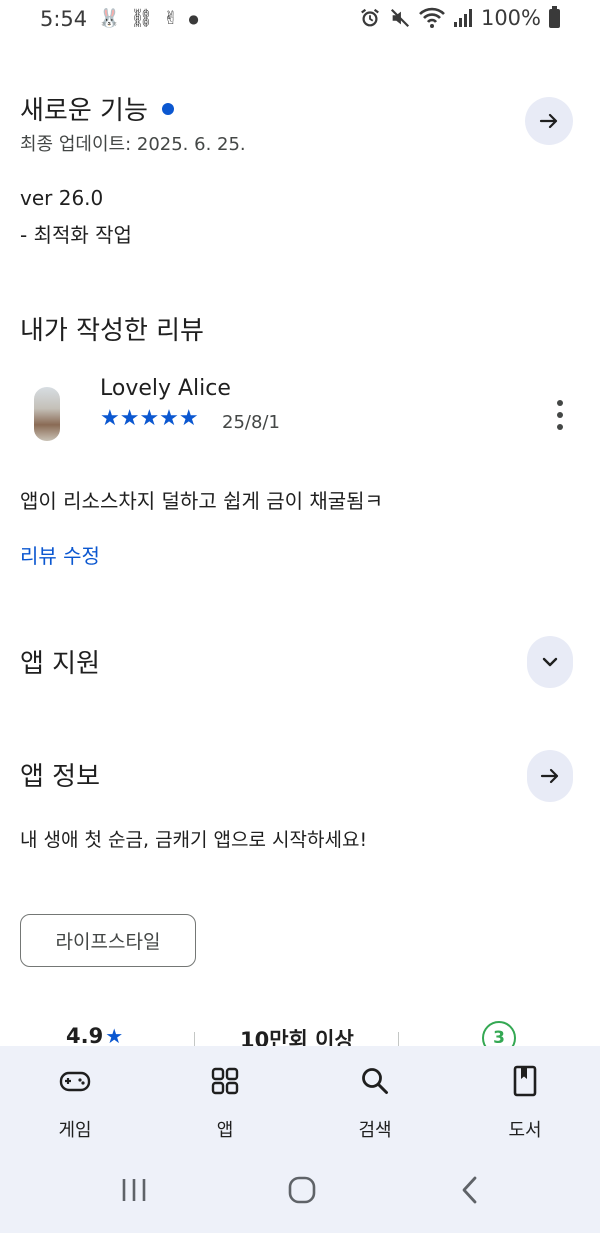  Describe the element at coordinates (64, 19) in the screenshot. I see `status-time: 5:54` at that location.